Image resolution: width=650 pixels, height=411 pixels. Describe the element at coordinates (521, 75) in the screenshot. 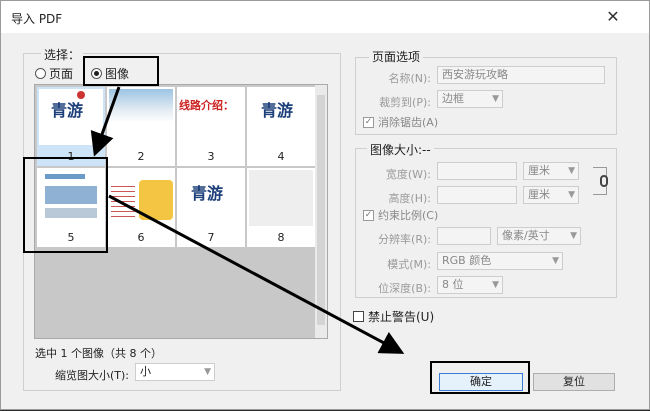

I see `name-field: 西安游玩攻略` at that location.